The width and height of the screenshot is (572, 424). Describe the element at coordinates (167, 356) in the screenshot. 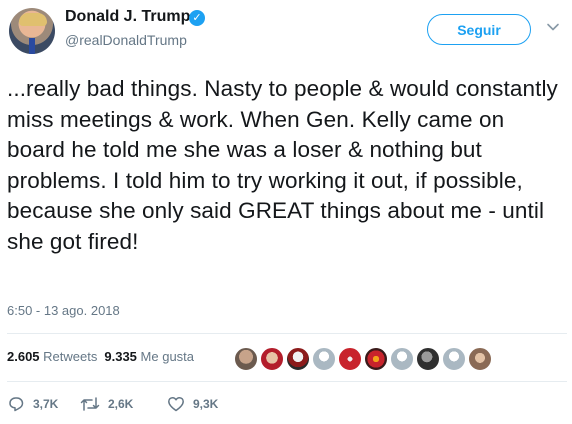

I see `likes-label: Me gusta` at that location.